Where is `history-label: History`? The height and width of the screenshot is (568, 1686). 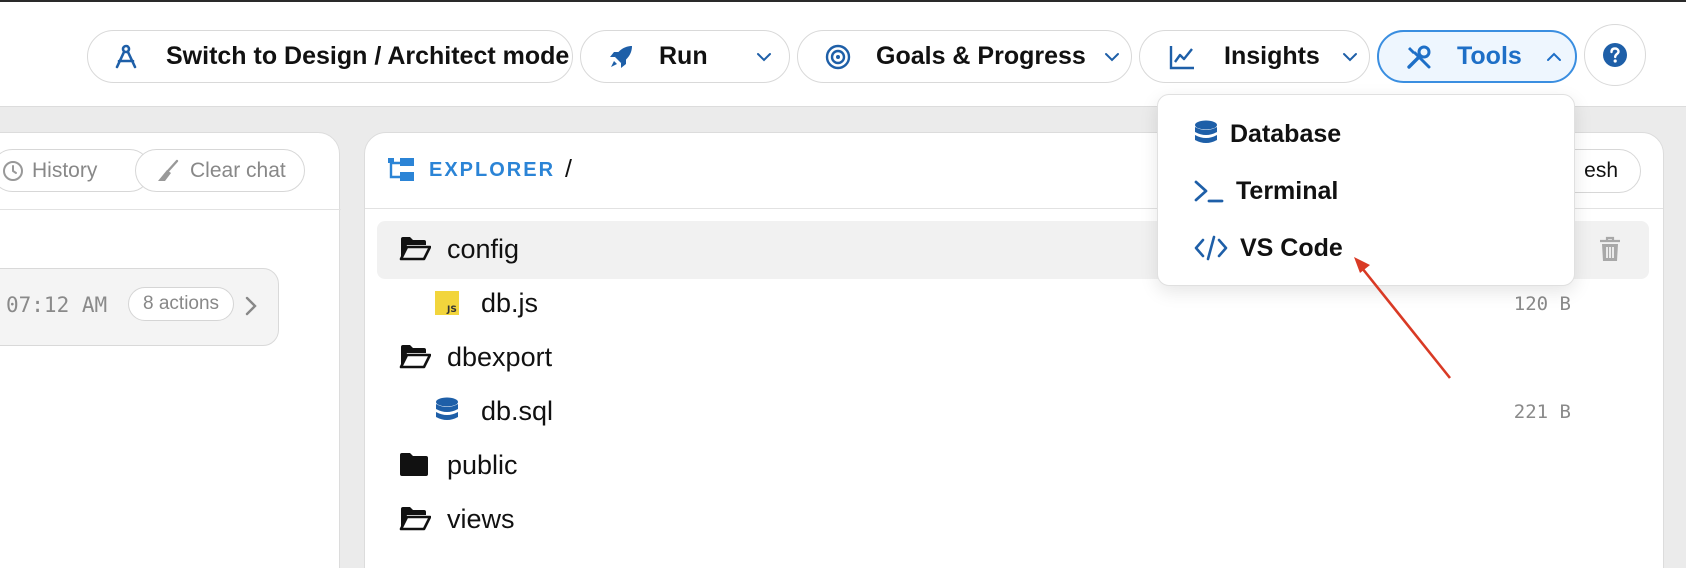
history-label: History is located at coordinates (65, 170).